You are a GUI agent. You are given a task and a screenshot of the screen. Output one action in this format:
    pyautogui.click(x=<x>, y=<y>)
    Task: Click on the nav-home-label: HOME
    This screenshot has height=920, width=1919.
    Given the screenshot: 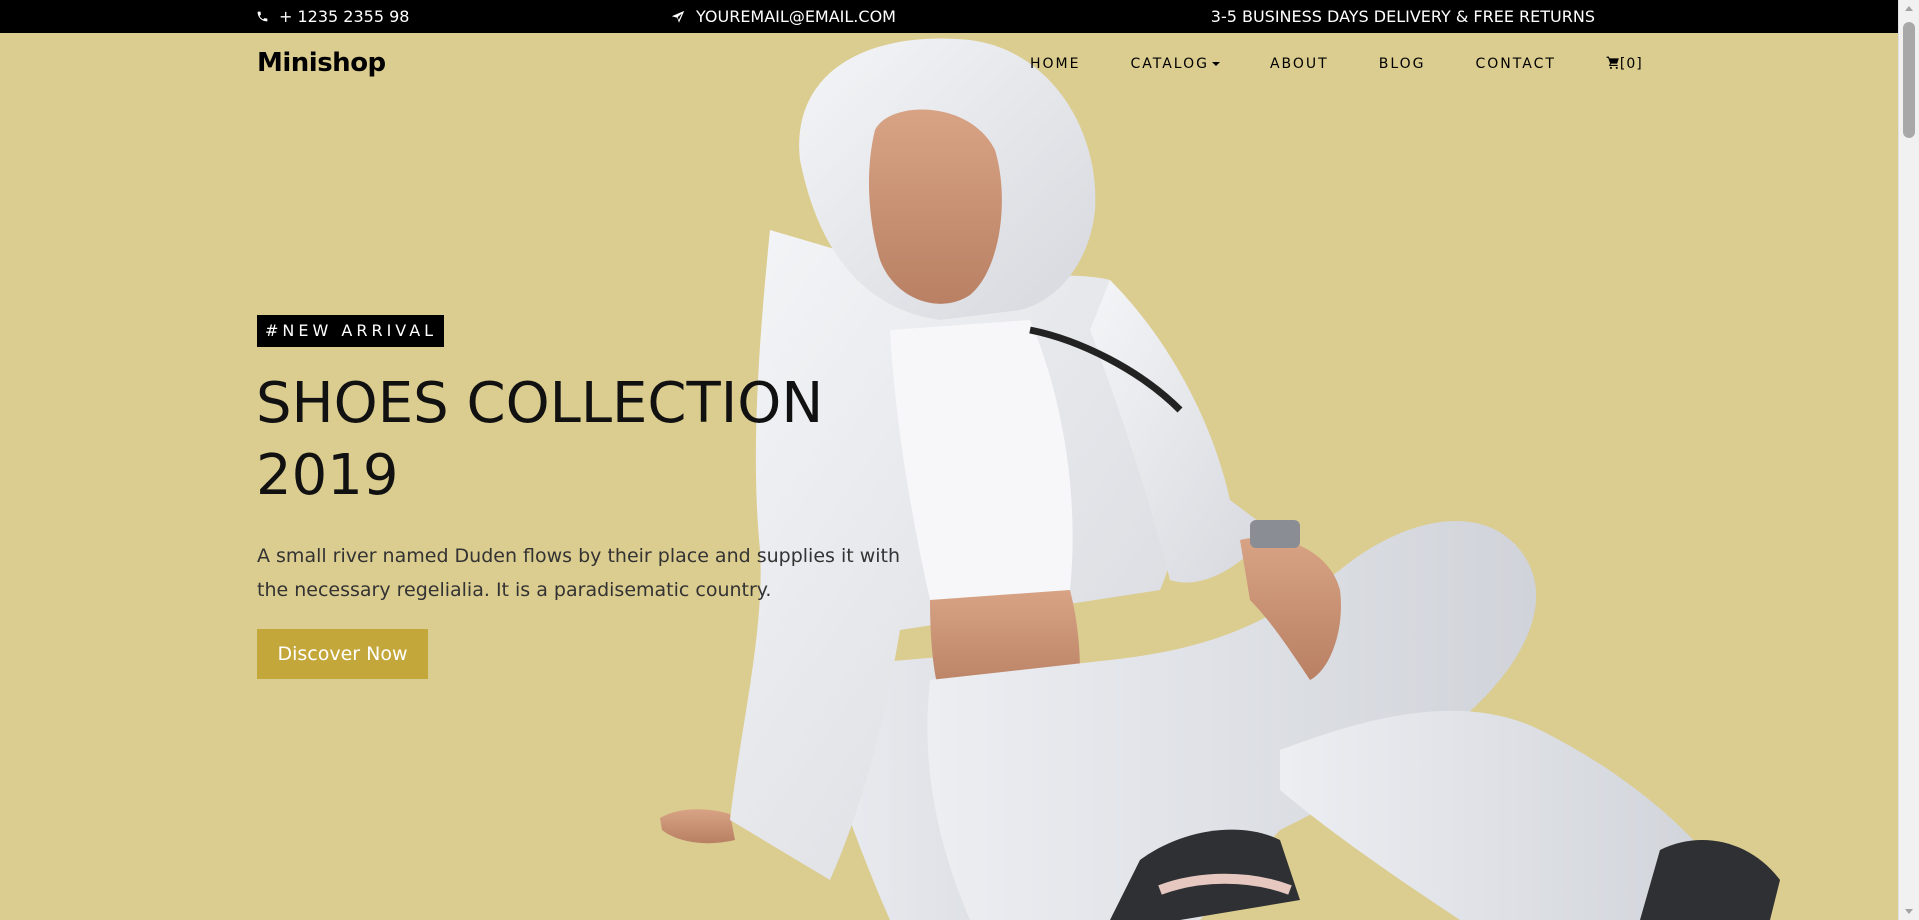 What is the action you would take?
    pyautogui.click(x=1055, y=64)
    